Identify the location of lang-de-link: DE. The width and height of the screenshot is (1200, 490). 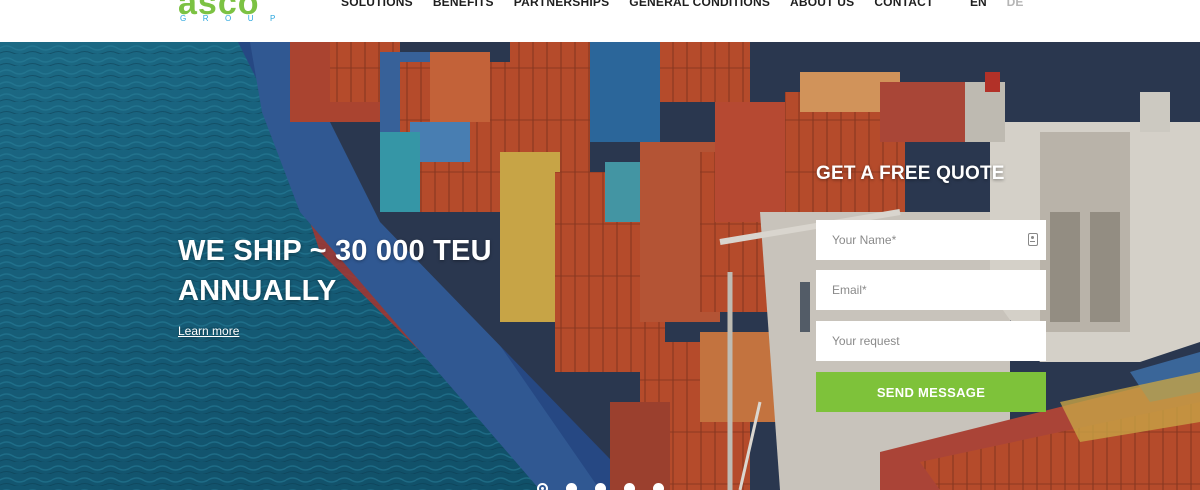
(1015, 4).